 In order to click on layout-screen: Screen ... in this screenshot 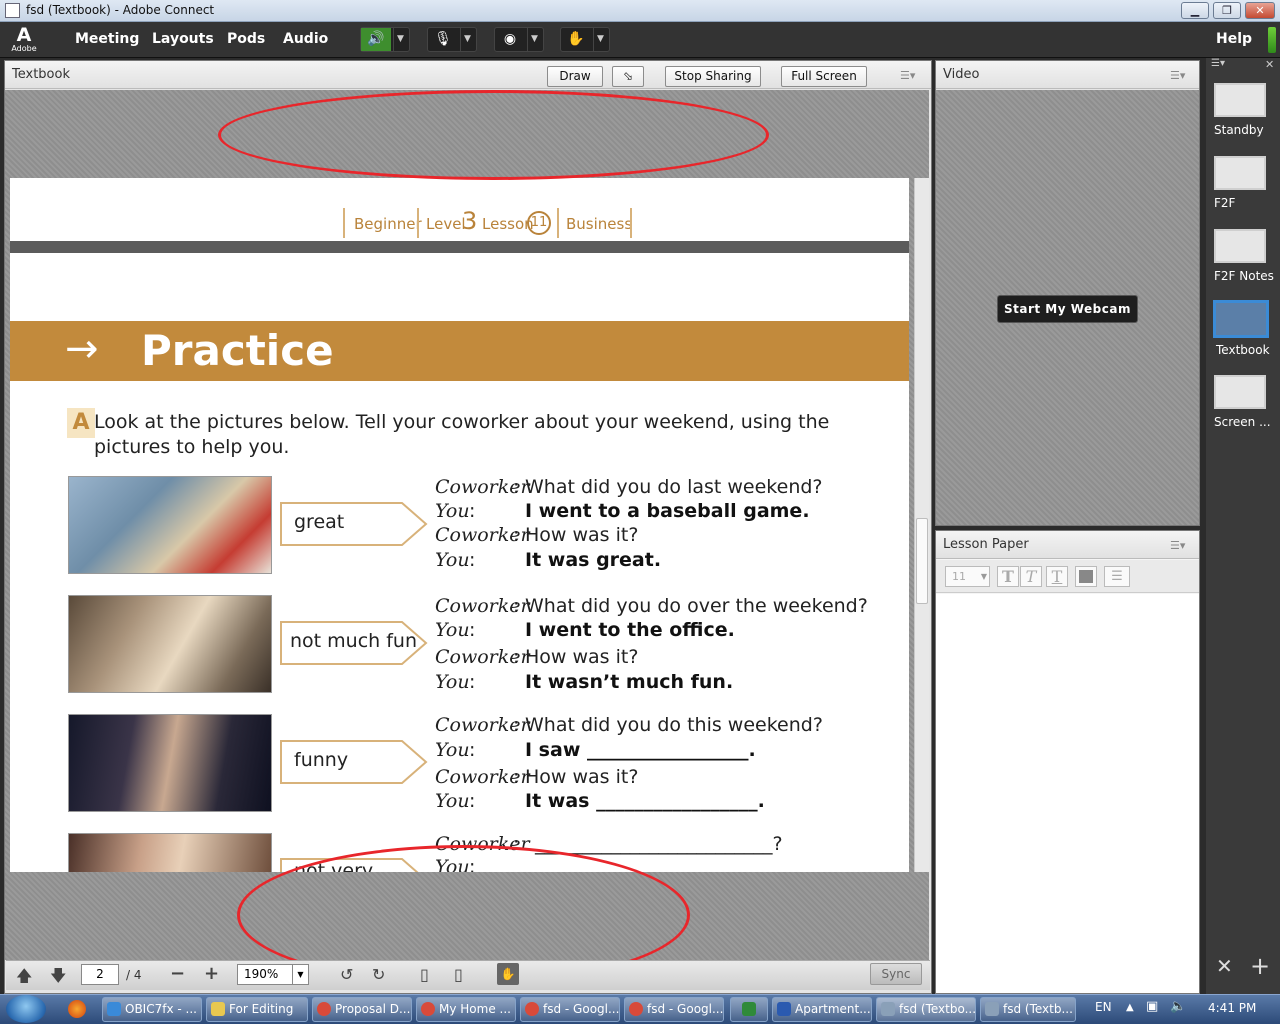, I will do `click(1242, 402)`.